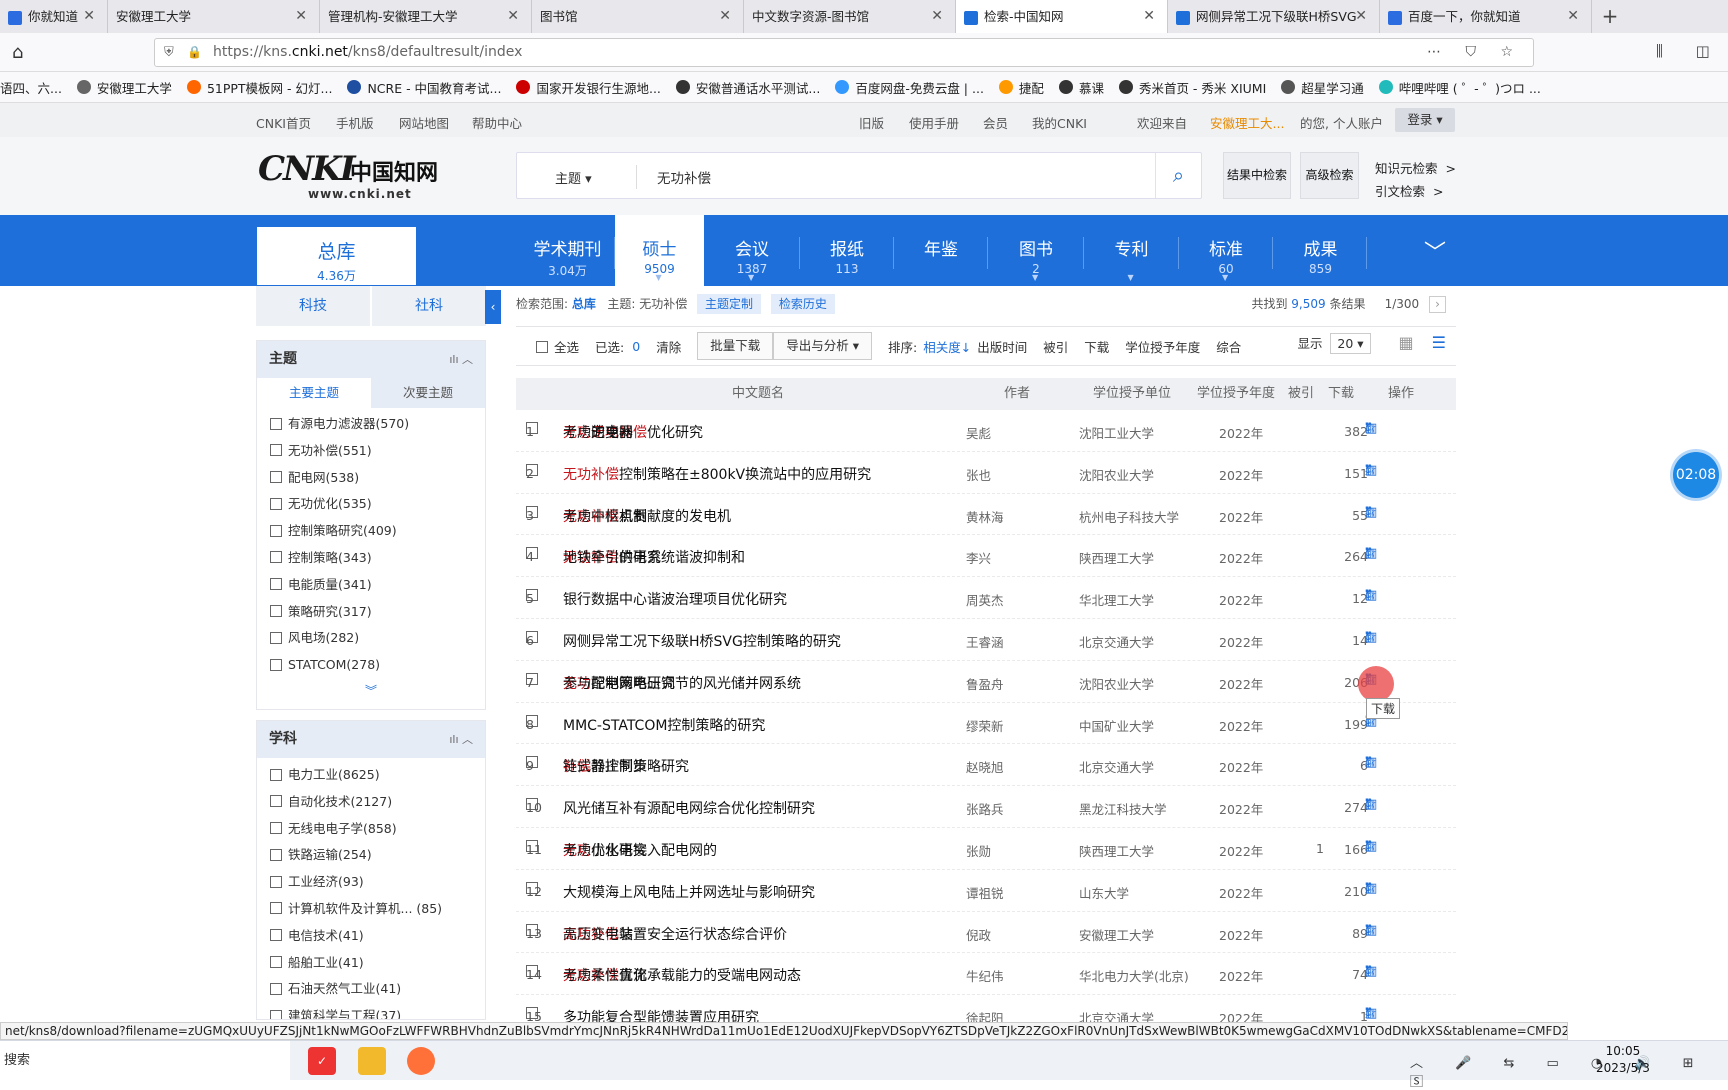 The height and width of the screenshot is (1090, 1728). What do you see at coordinates (371, 451) in the screenshot?
I see `facet-item: 无功补偿(551)` at bounding box center [371, 451].